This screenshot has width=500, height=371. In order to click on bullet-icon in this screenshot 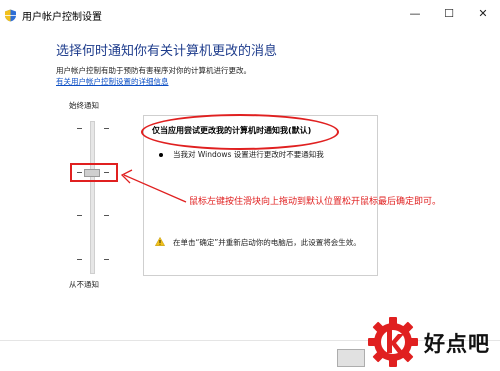, I will do `click(161, 155)`.